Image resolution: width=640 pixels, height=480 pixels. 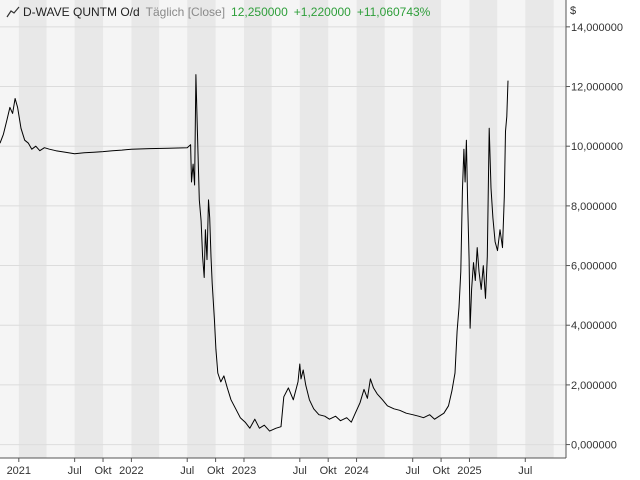 What do you see at coordinates (594, 207) in the screenshot?
I see `y-tick-label: 8,000000` at bounding box center [594, 207].